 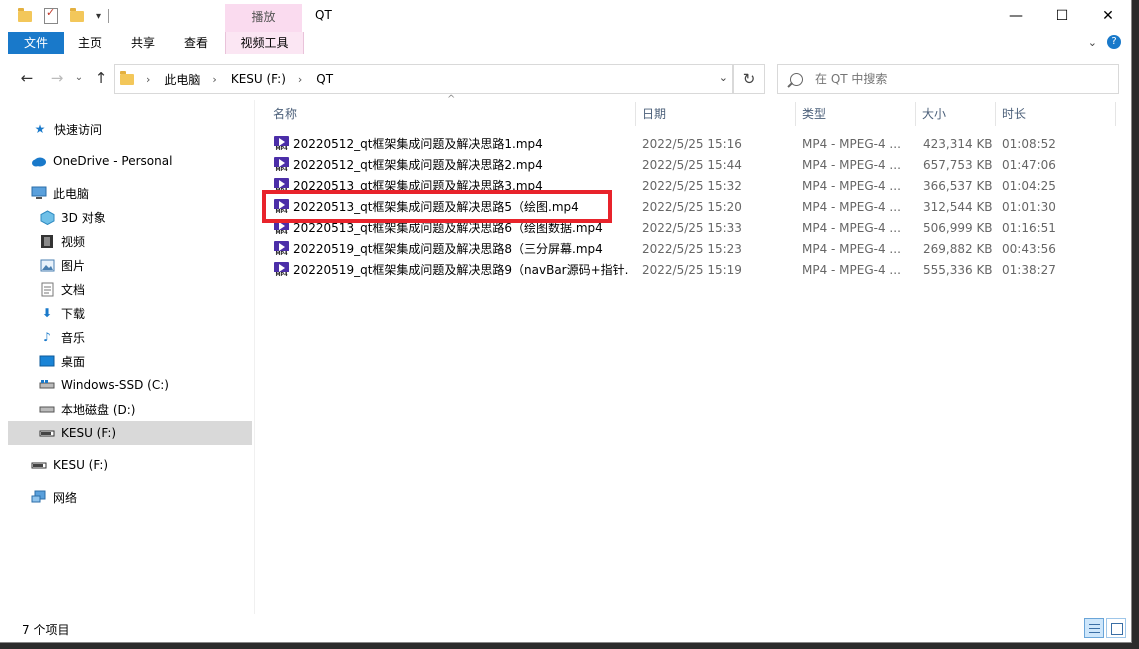 What do you see at coordinates (1116, 628) in the screenshot?
I see `large-icons-view-button` at bounding box center [1116, 628].